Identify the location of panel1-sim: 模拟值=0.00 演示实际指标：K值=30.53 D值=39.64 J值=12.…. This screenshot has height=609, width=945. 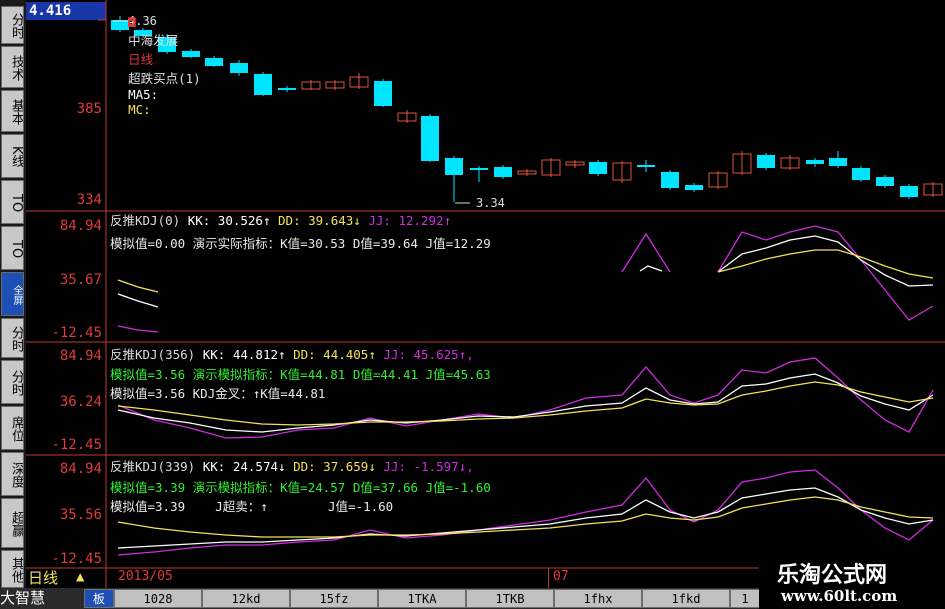
(300, 243).